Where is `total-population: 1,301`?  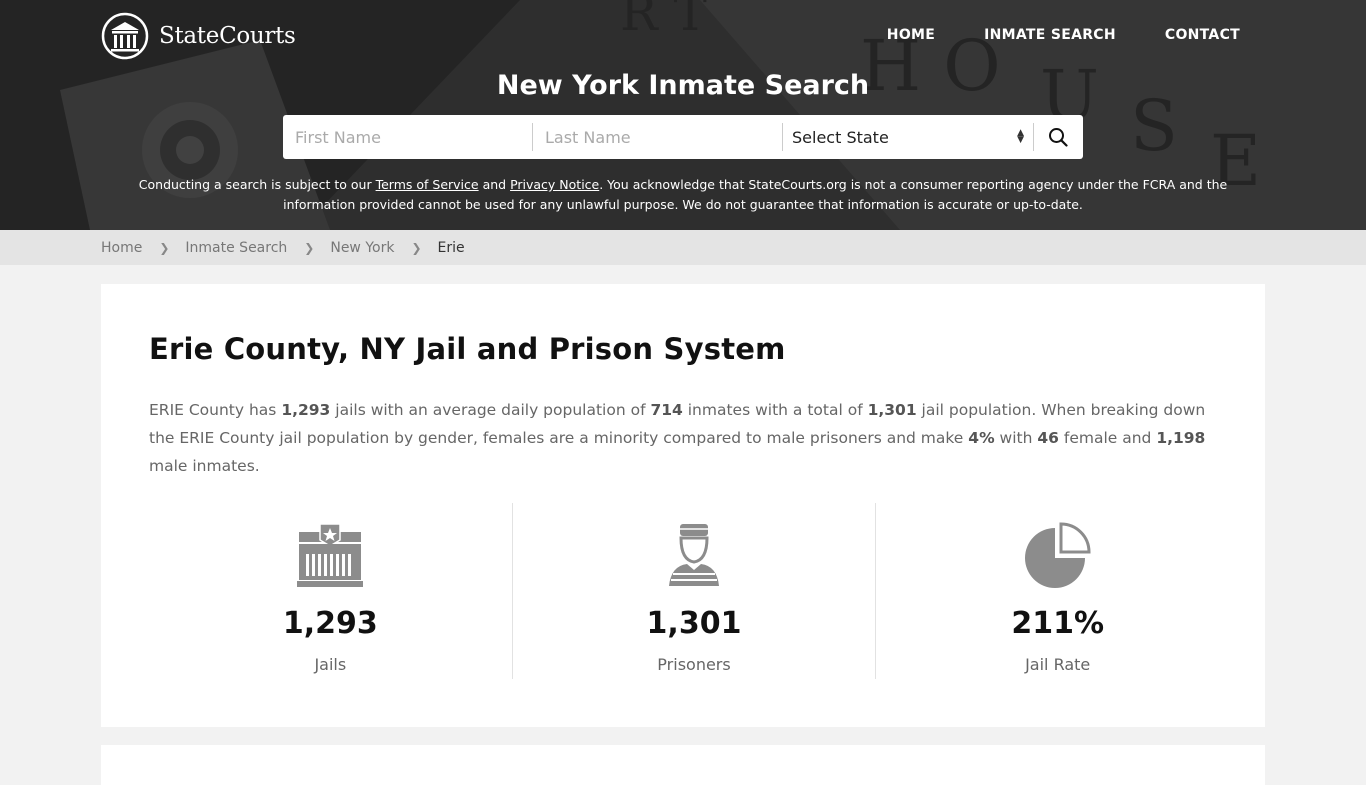 total-population: 1,301 is located at coordinates (892, 410).